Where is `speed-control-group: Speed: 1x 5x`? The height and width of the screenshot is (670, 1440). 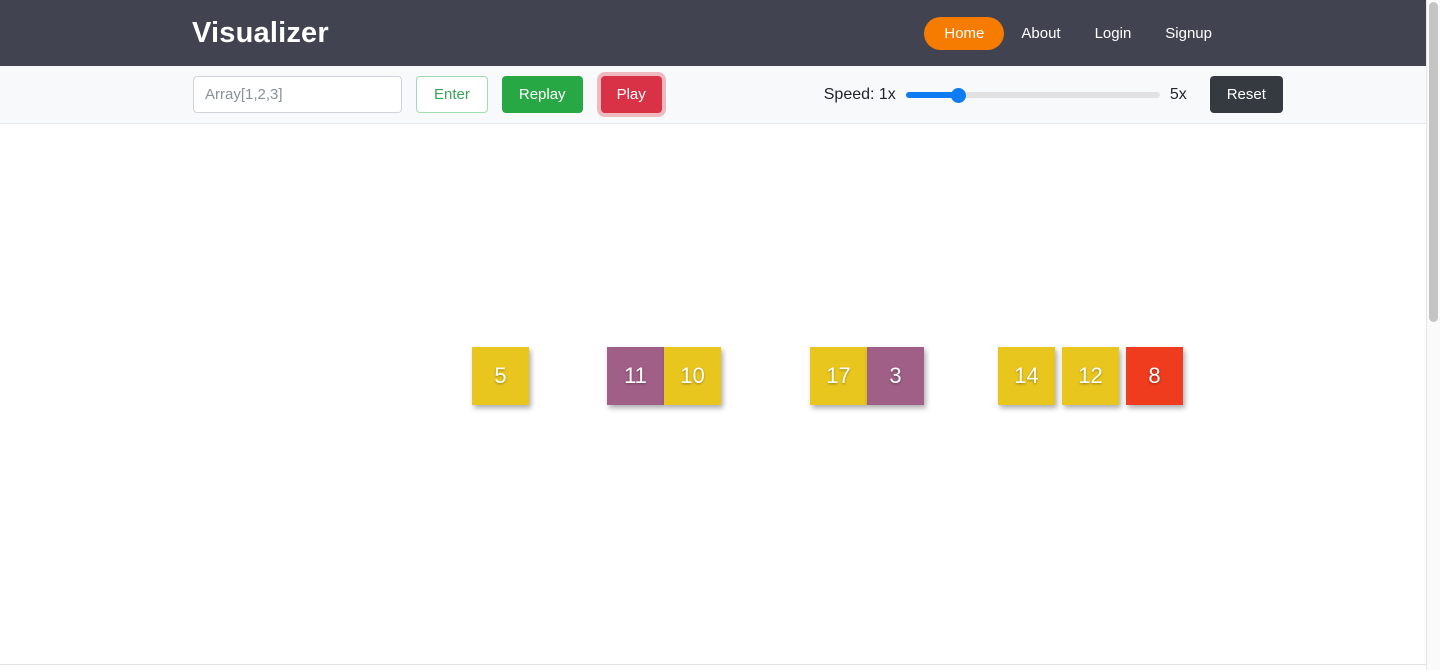
speed-control-group: Speed: 1x 5x is located at coordinates (1005, 95).